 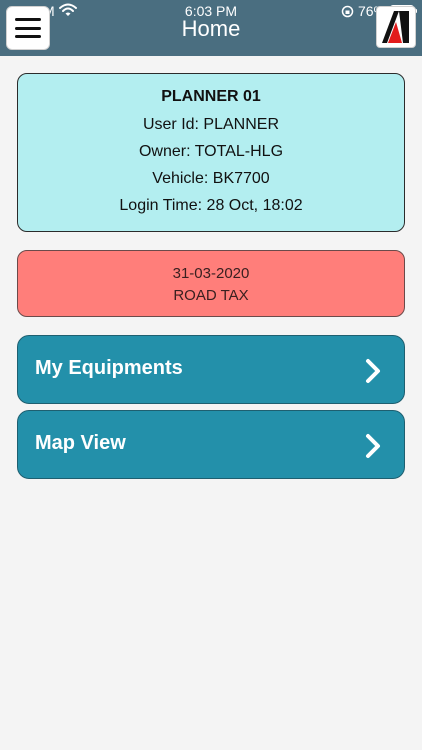 I want to click on app-logo, so click(x=396, y=27).